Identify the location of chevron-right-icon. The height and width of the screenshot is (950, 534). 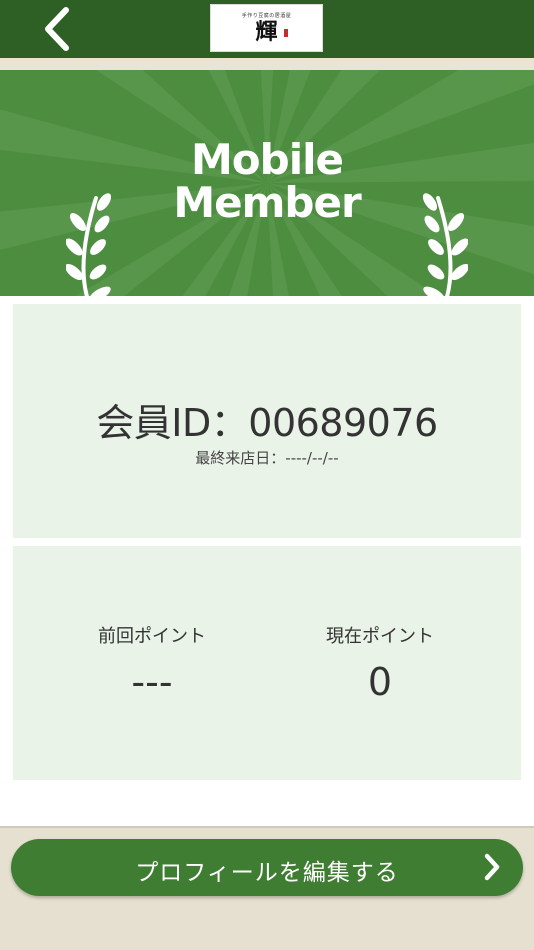
(492, 867).